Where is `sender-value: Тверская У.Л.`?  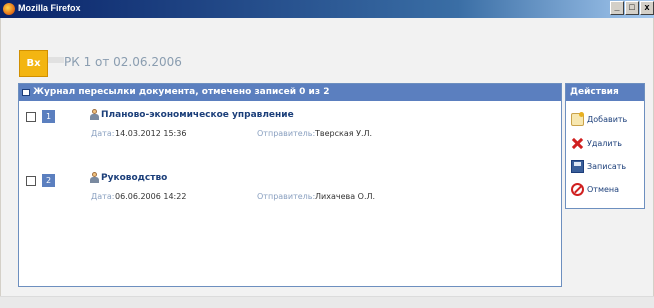 sender-value: Тверская У.Л. is located at coordinates (344, 133).